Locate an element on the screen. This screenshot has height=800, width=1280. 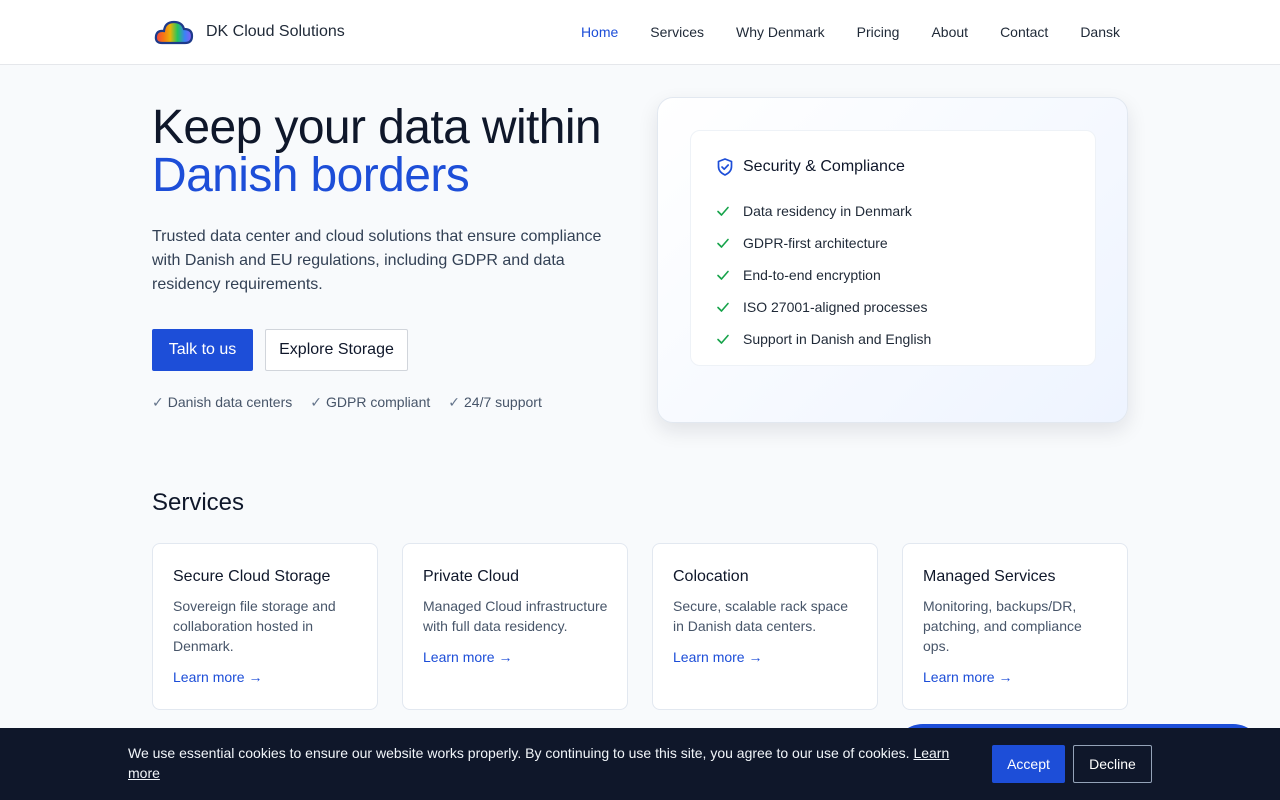
service-card-title: Private Cloud is located at coordinates (471, 576).